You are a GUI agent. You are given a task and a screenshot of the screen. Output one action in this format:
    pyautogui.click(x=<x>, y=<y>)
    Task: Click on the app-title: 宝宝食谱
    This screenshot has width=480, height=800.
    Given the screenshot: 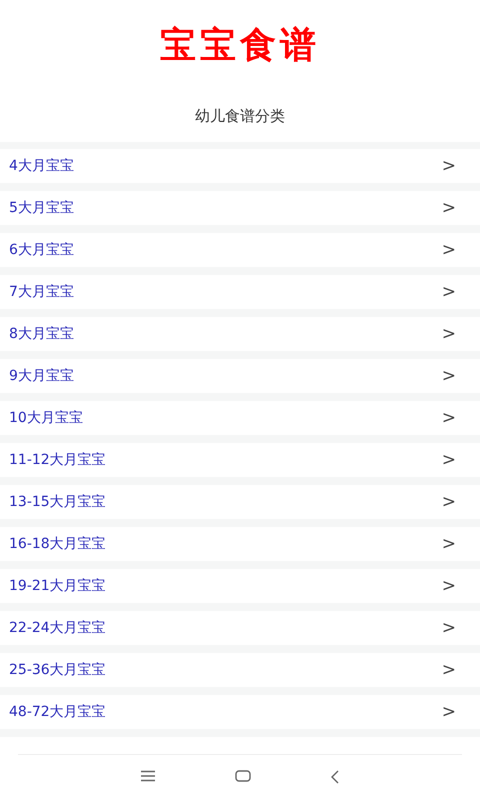 What is the action you would take?
    pyautogui.click(x=240, y=45)
    